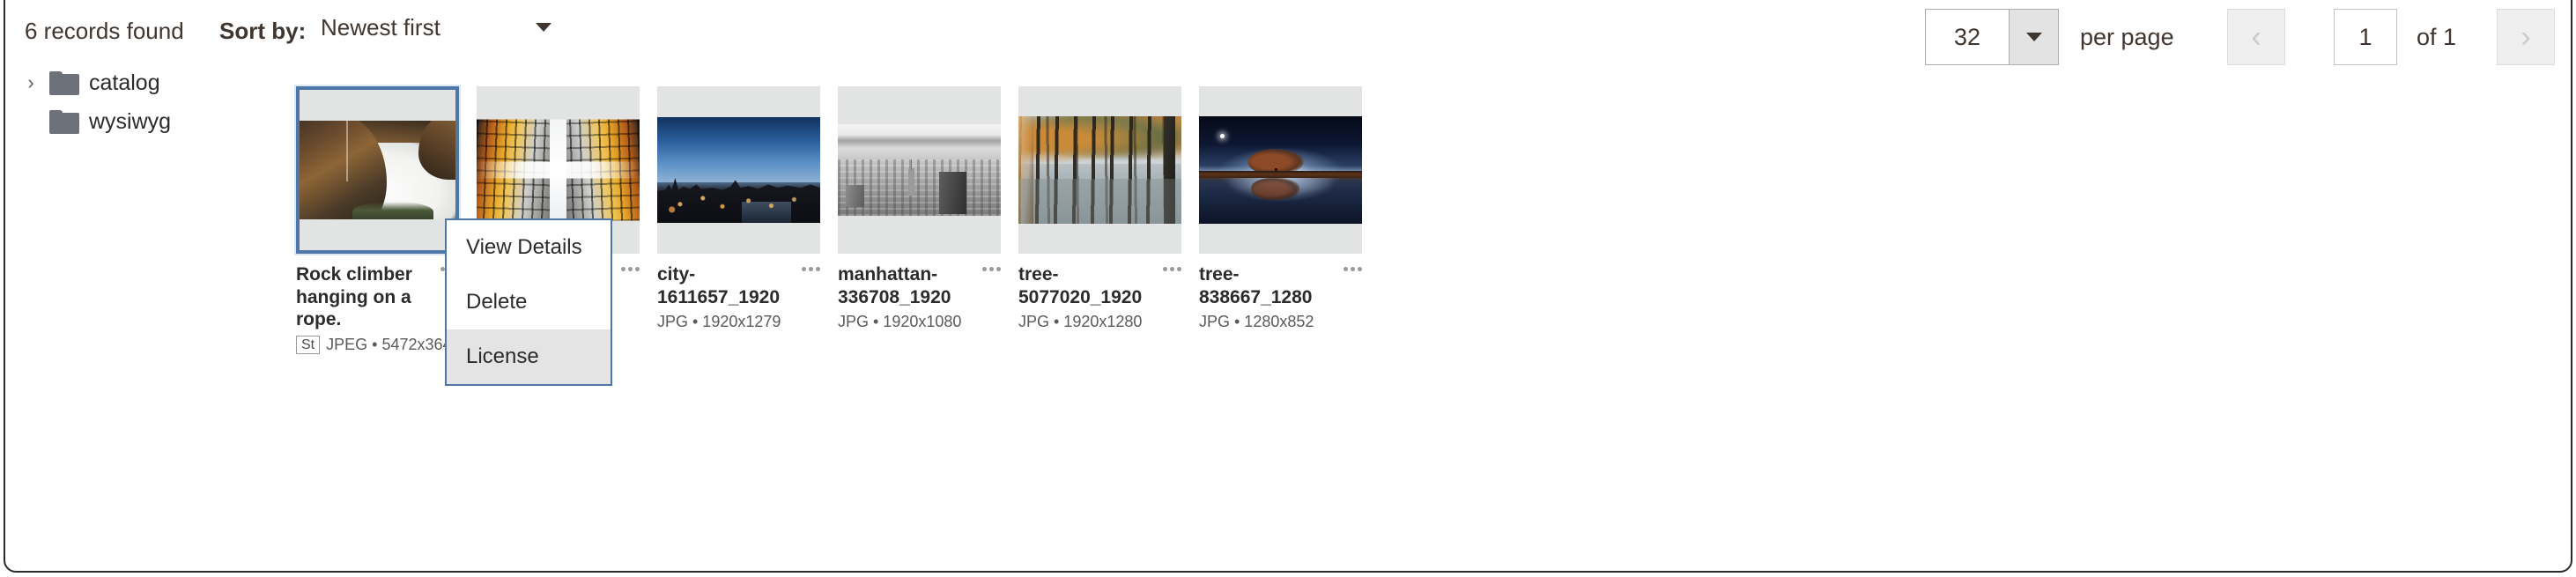 The width and height of the screenshot is (2576, 577). Describe the element at coordinates (2127, 36) in the screenshot. I see `per-page-label: per page` at that location.